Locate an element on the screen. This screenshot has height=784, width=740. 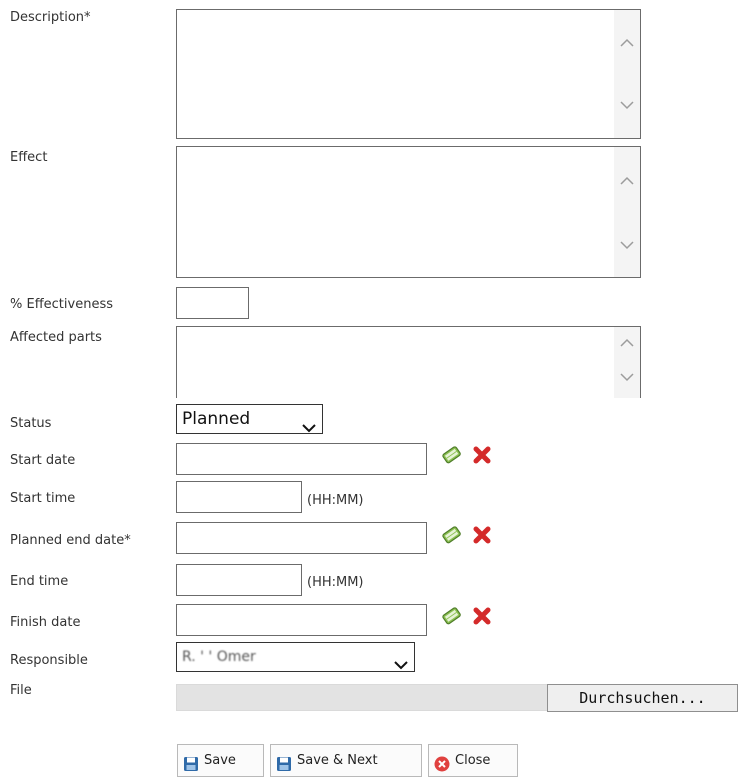
effect-textarea is located at coordinates (408, 212).